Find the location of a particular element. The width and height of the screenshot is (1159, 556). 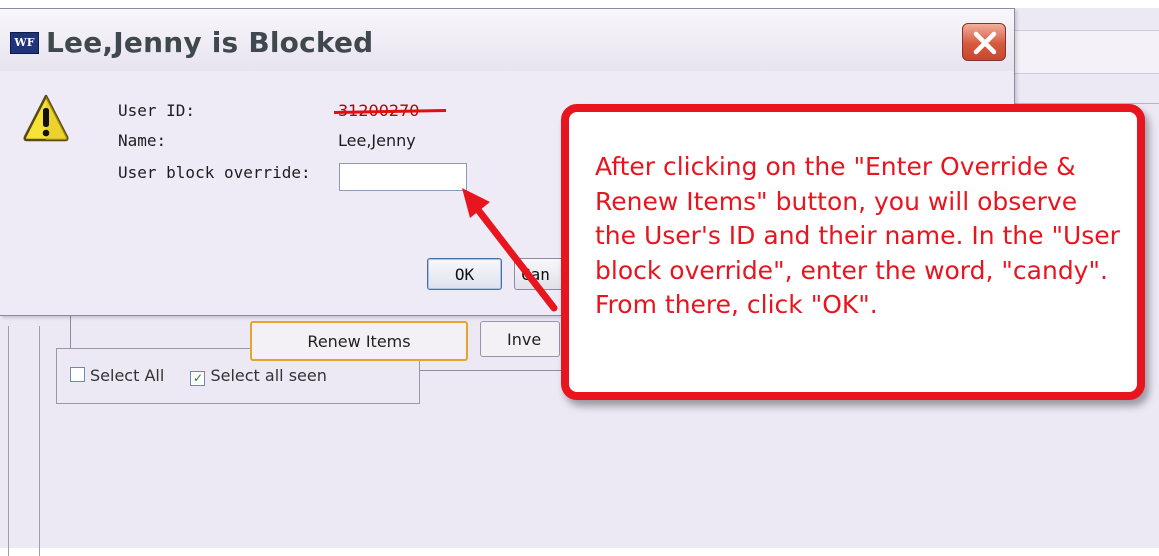

close-icon is located at coordinates (985, 43).